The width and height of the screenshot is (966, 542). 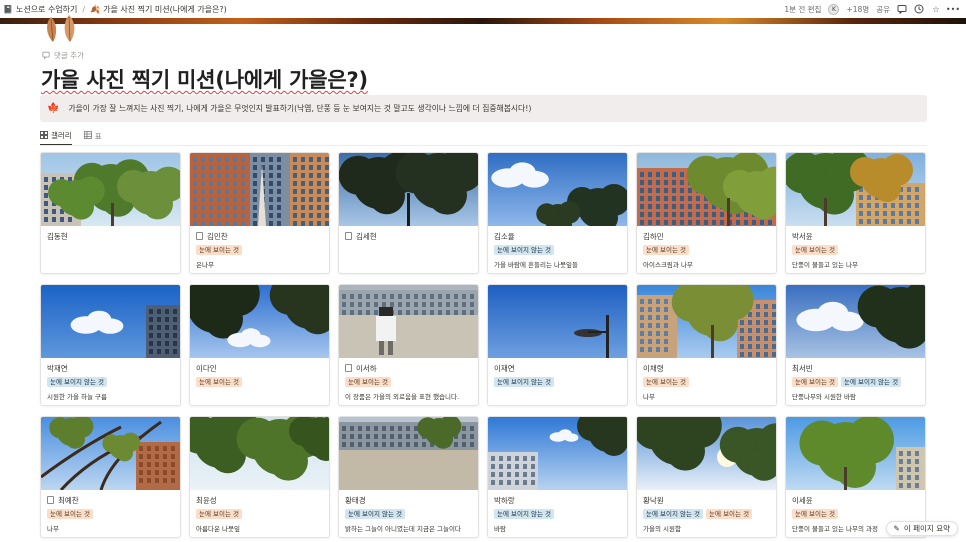 I want to click on gallery-card: 이재연눈에 보이지 않는 것, so click(x=557, y=345).